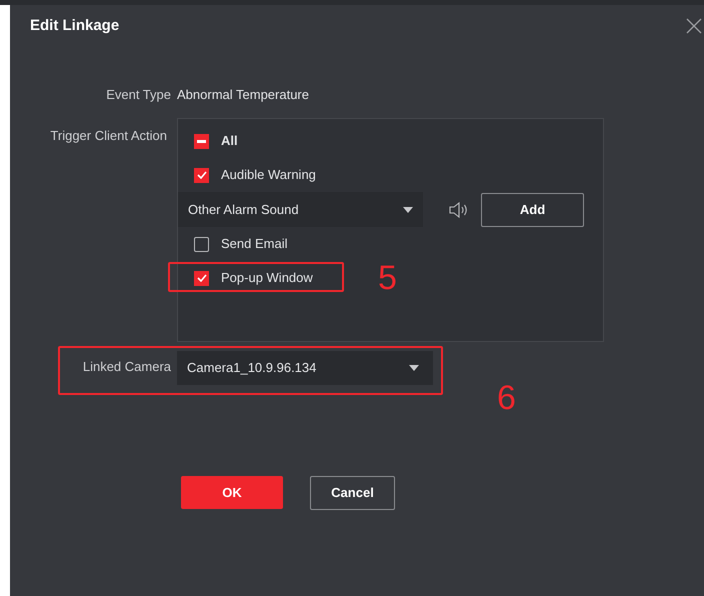 The width and height of the screenshot is (704, 596). What do you see at coordinates (75, 26) in the screenshot?
I see `dialog-title: Edit Linkage` at bounding box center [75, 26].